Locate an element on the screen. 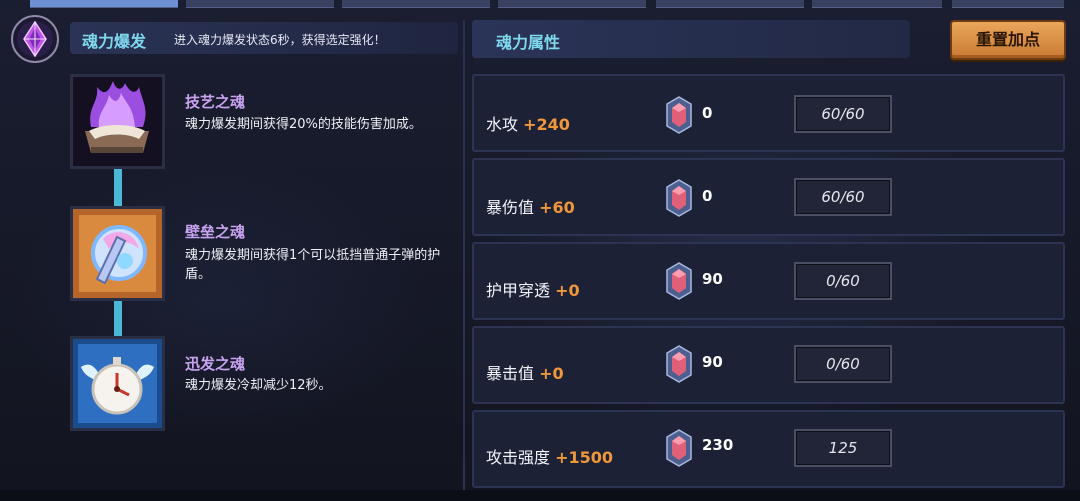 The height and width of the screenshot is (501, 1080). attributes-header: 魂力属性 is located at coordinates (691, 39).